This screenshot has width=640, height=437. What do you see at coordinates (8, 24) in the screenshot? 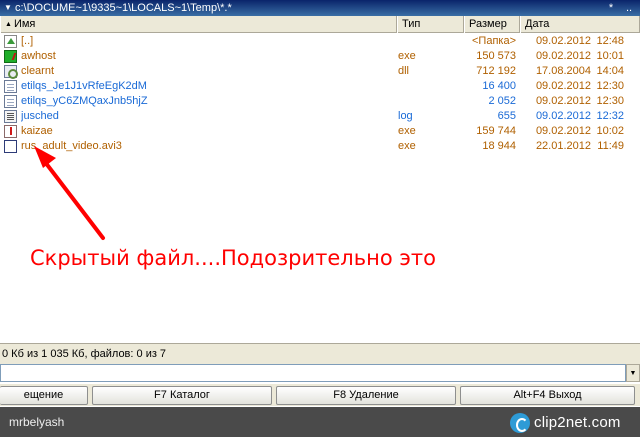
I see `sort-ascending-icon: ▲` at bounding box center [8, 24].